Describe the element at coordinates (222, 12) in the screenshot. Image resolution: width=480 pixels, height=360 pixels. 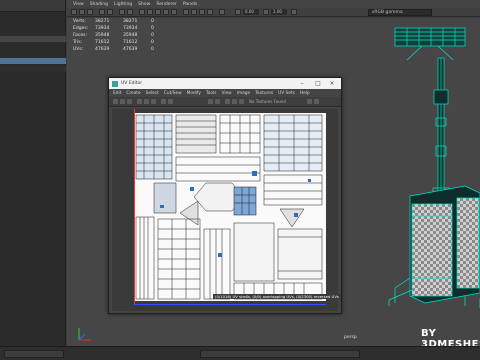
I see `xray-joints-icon` at that location.